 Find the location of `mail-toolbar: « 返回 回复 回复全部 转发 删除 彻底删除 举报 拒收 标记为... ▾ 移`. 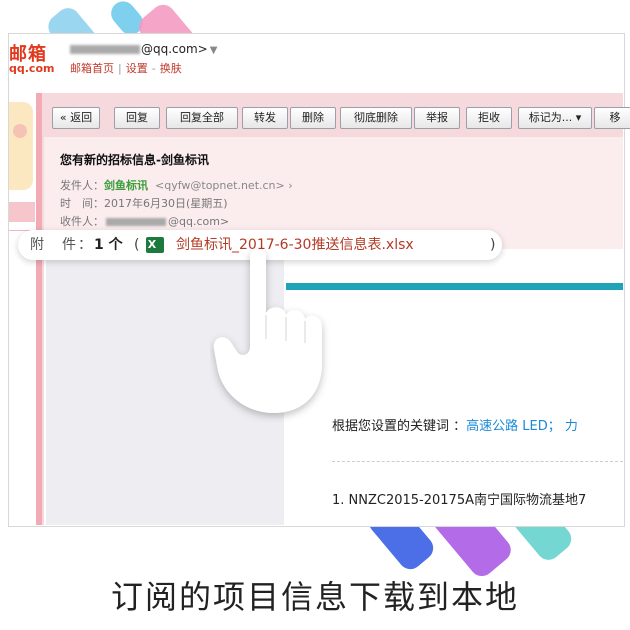

mail-toolbar: « 返回 回复 回复全部 转发 删除 彻底删除 举报 拒收 标记为... ▾ 移 is located at coordinates (341, 119).